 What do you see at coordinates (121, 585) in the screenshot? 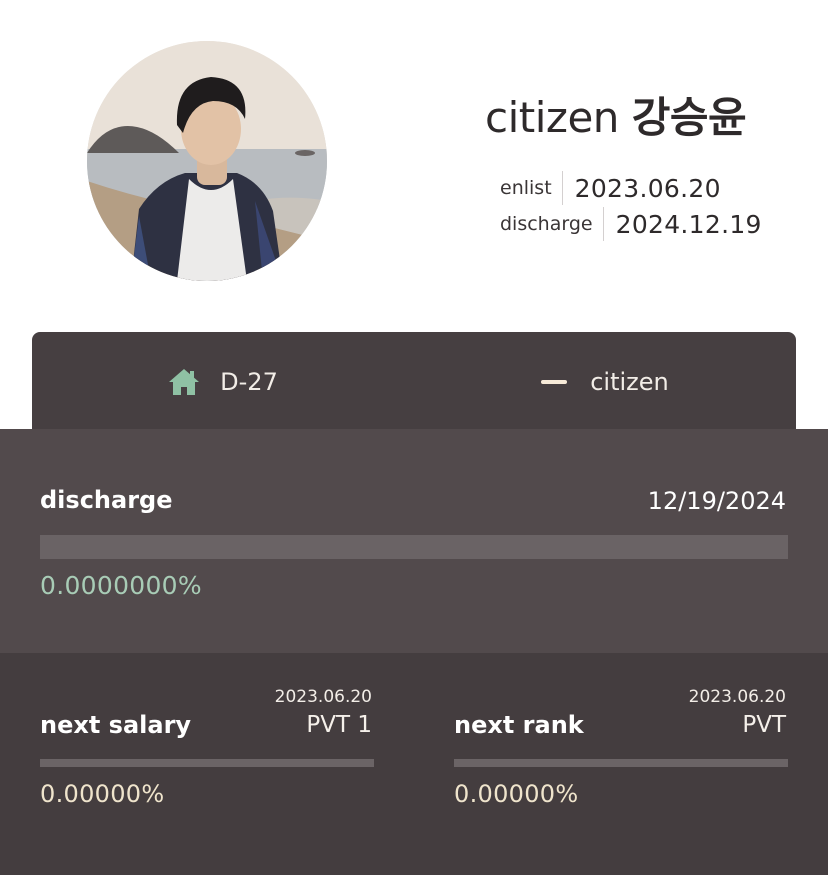
I see `discharge-percent: 0.0000000%` at bounding box center [121, 585].